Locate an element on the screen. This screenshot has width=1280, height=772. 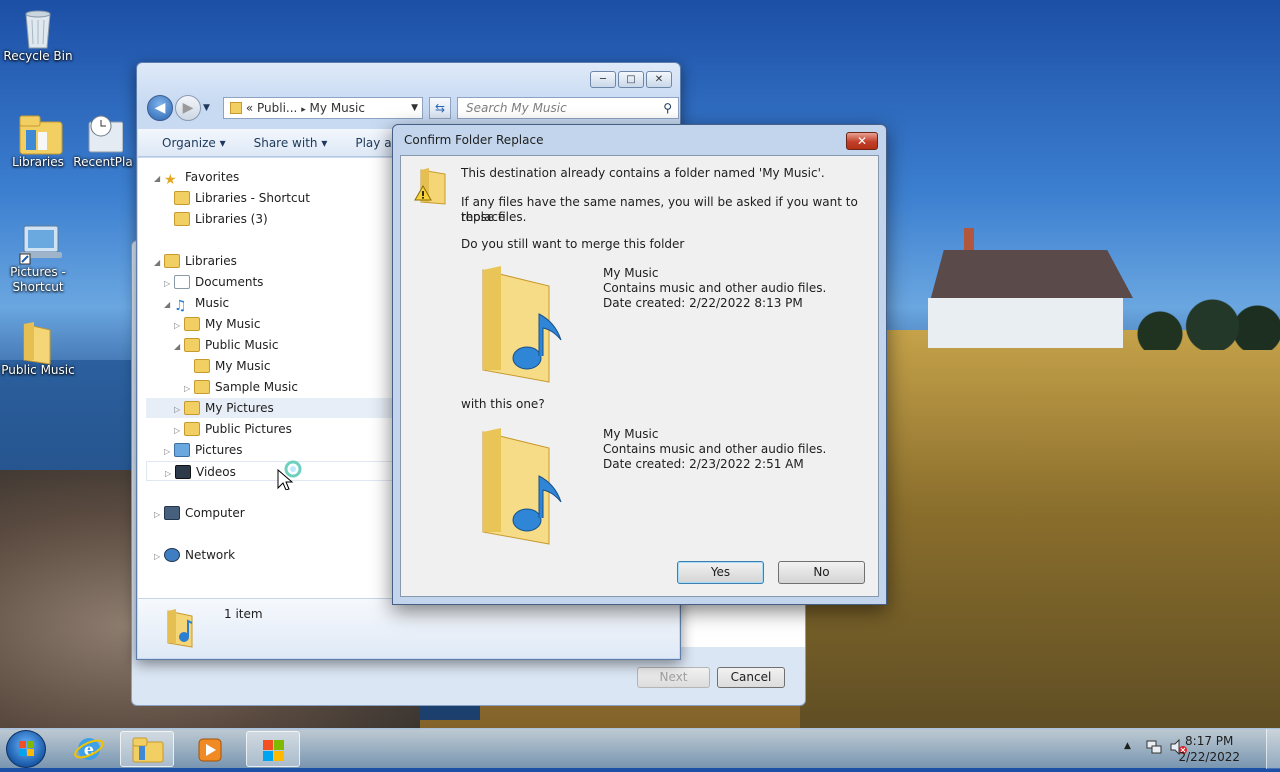
desktop-wallpaper-trees is located at coordinates (1205, 310).